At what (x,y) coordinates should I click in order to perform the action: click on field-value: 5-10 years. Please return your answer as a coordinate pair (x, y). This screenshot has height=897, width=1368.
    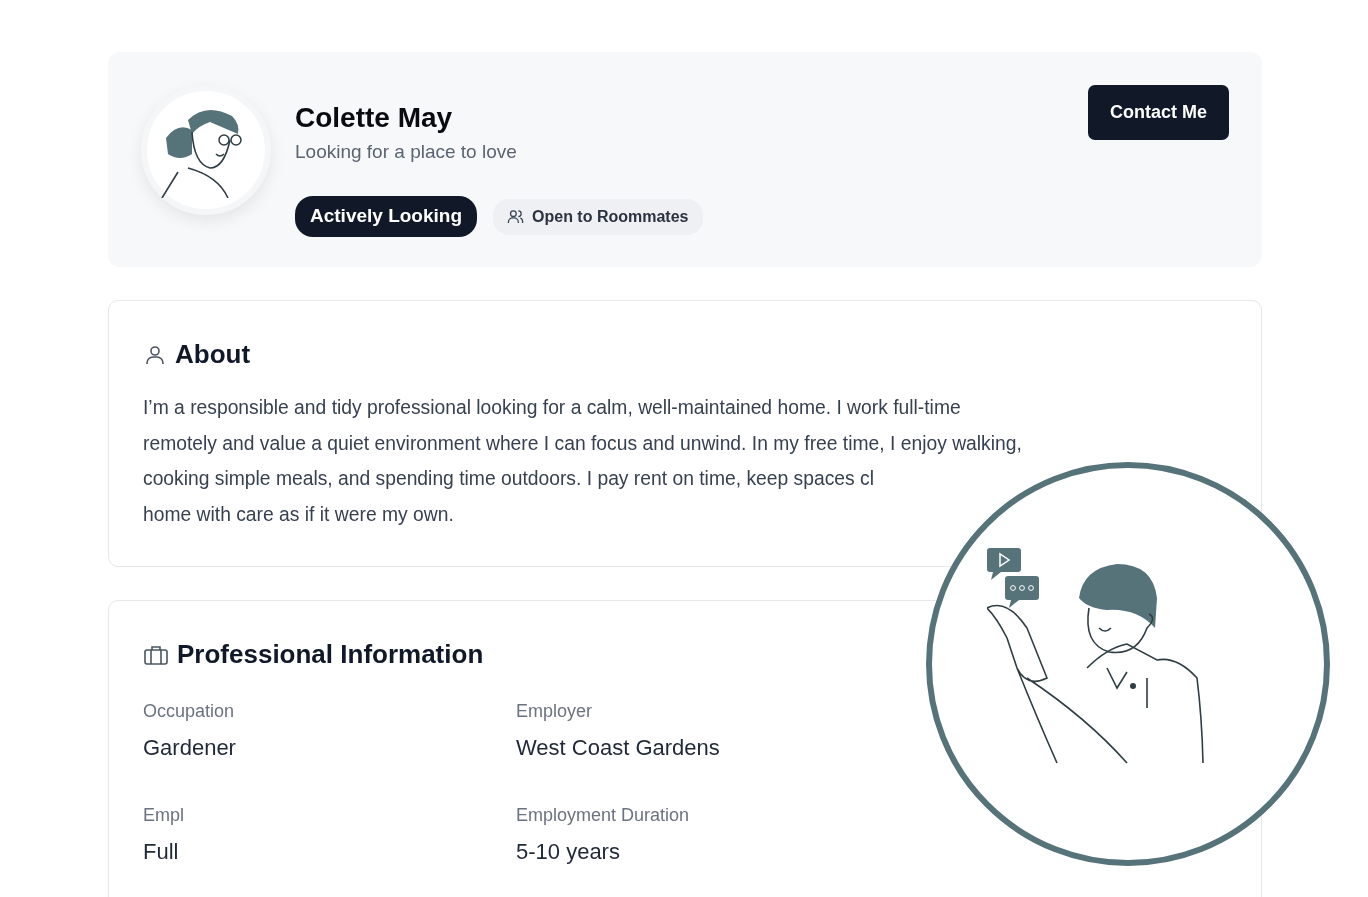
    Looking at the image, I should click on (568, 852).